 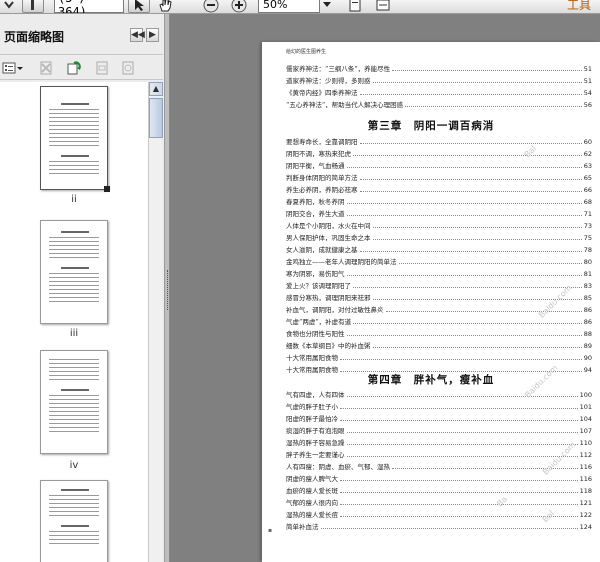 What do you see at coordinates (315, 274) in the screenshot?
I see `toc-entry-title: 寒为阴邪，易伤阳气` at bounding box center [315, 274].